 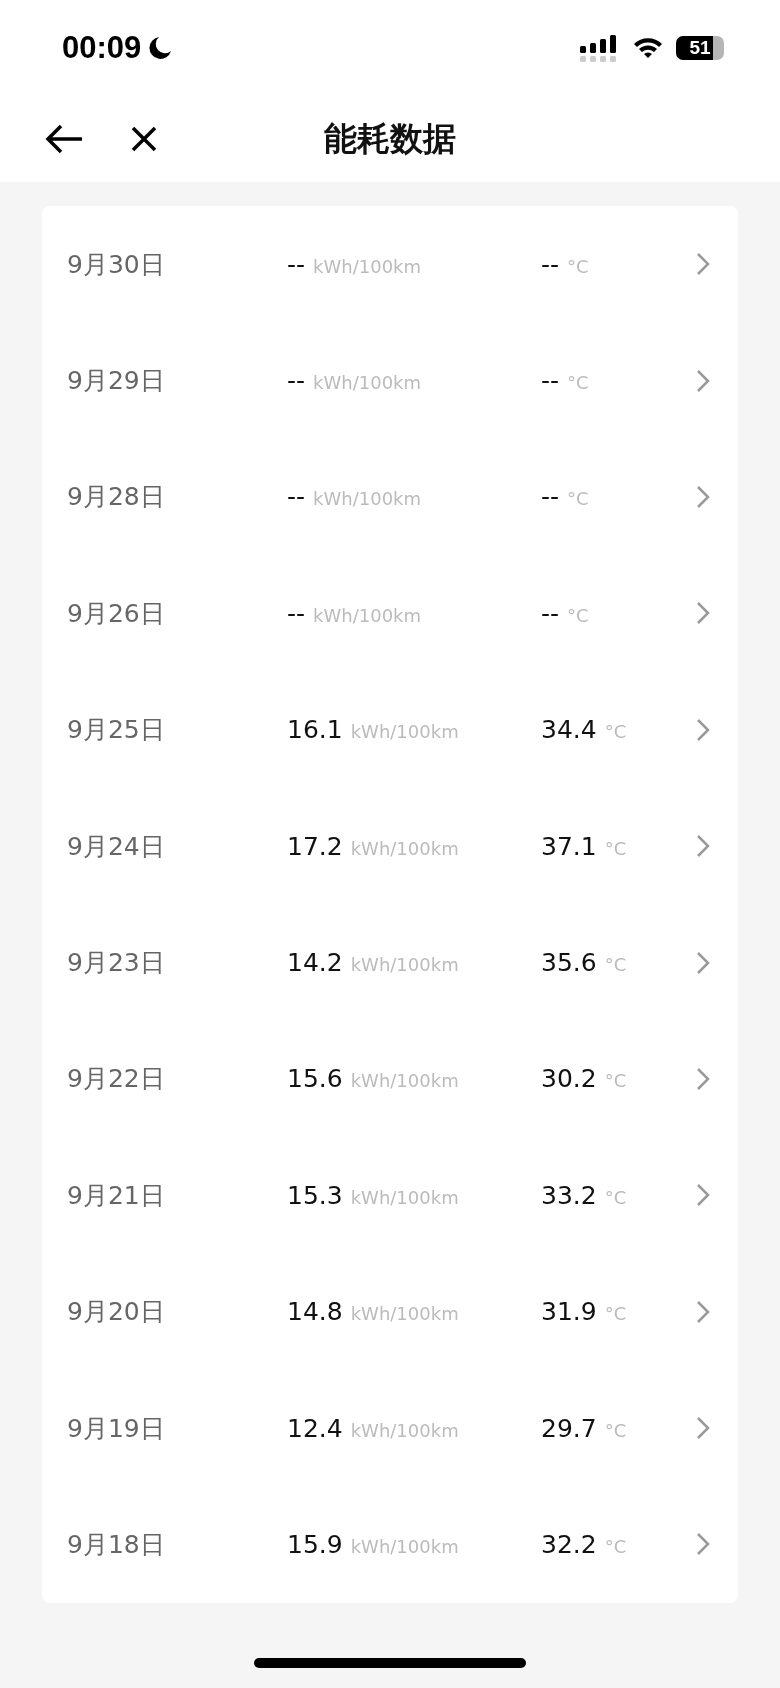 What do you see at coordinates (116, 613) in the screenshot?
I see `record-date: 9月26日` at bounding box center [116, 613].